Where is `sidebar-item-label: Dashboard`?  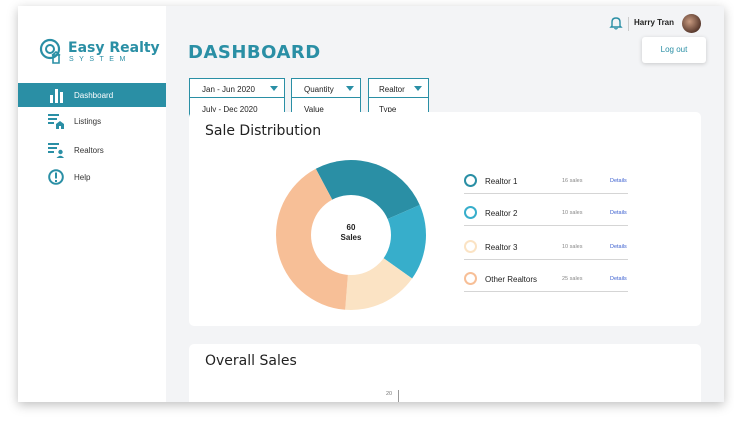 sidebar-item-label: Dashboard is located at coordinates (94, 95).